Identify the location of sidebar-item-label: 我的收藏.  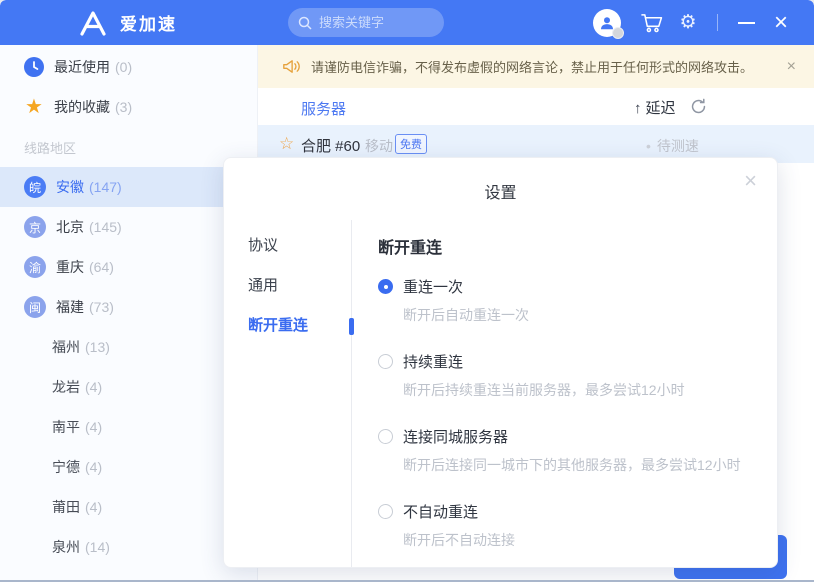
(82, 107).